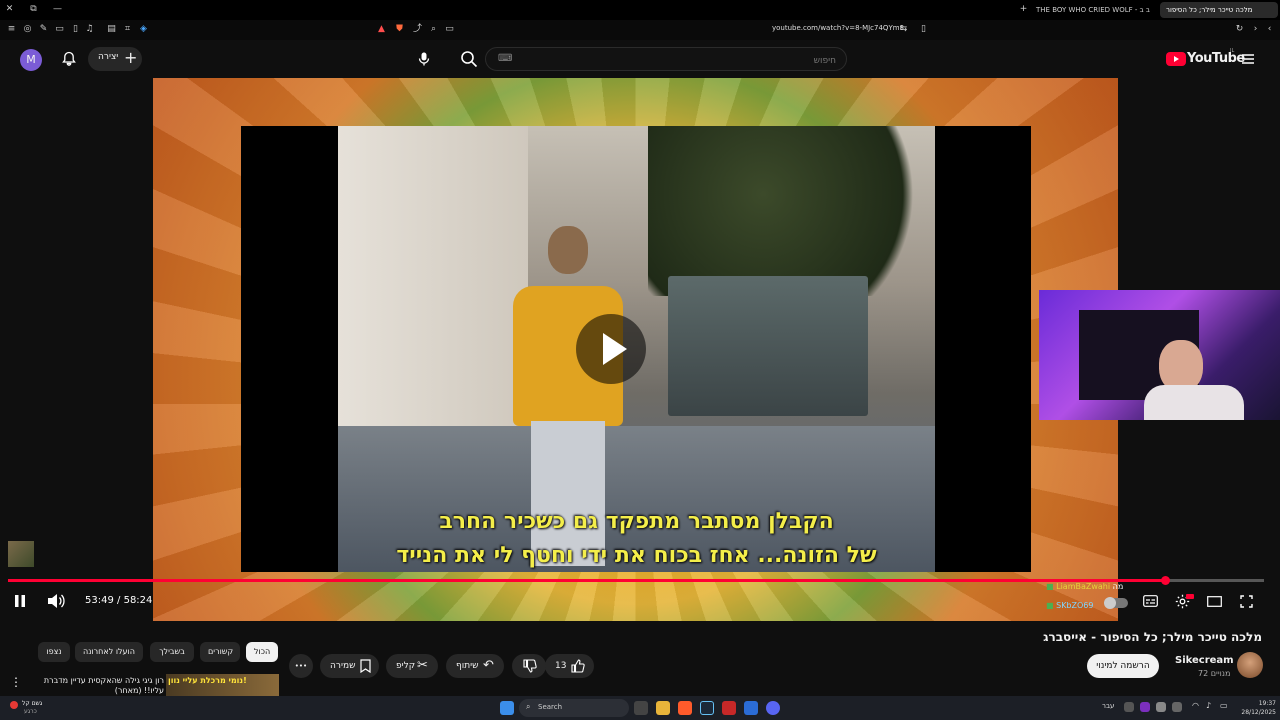 The image size is (1280, 720). What do you see at coordinates (422, 665) in the screenshot?
I see `scissors-icon: ✂` at bounding box center [422, 665].